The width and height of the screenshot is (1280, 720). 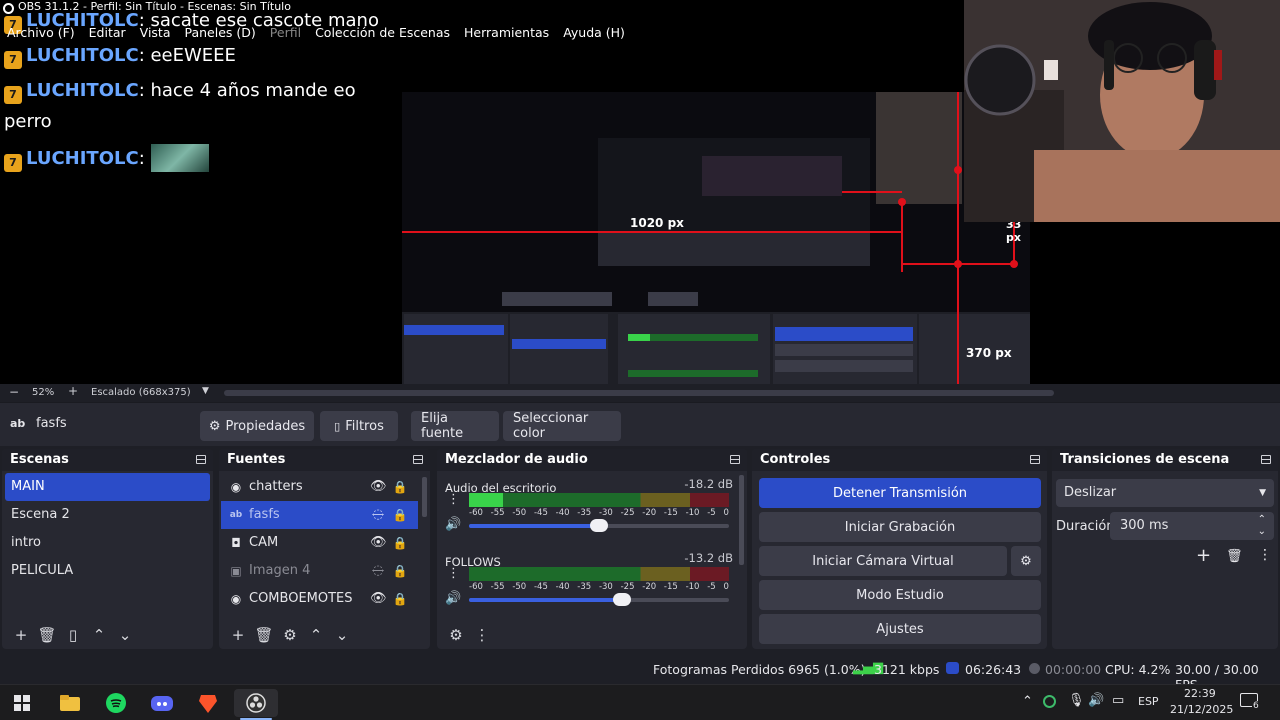 I want to click on preview-scrollbar, so click(x=639, y=393).